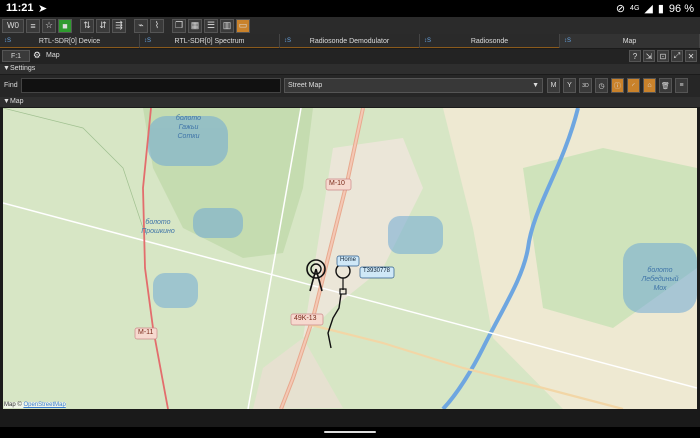 Image resolution: width=700 pixels, height=438 pixels. I want to click on gesture-bar, so click(350, 432).